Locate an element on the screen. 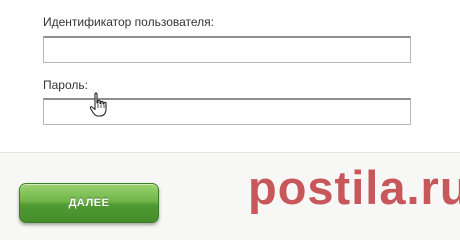 This screenshot has height=240, width=460. continue-button: ДАЛЕЕ is located at coordinates (89, 203).